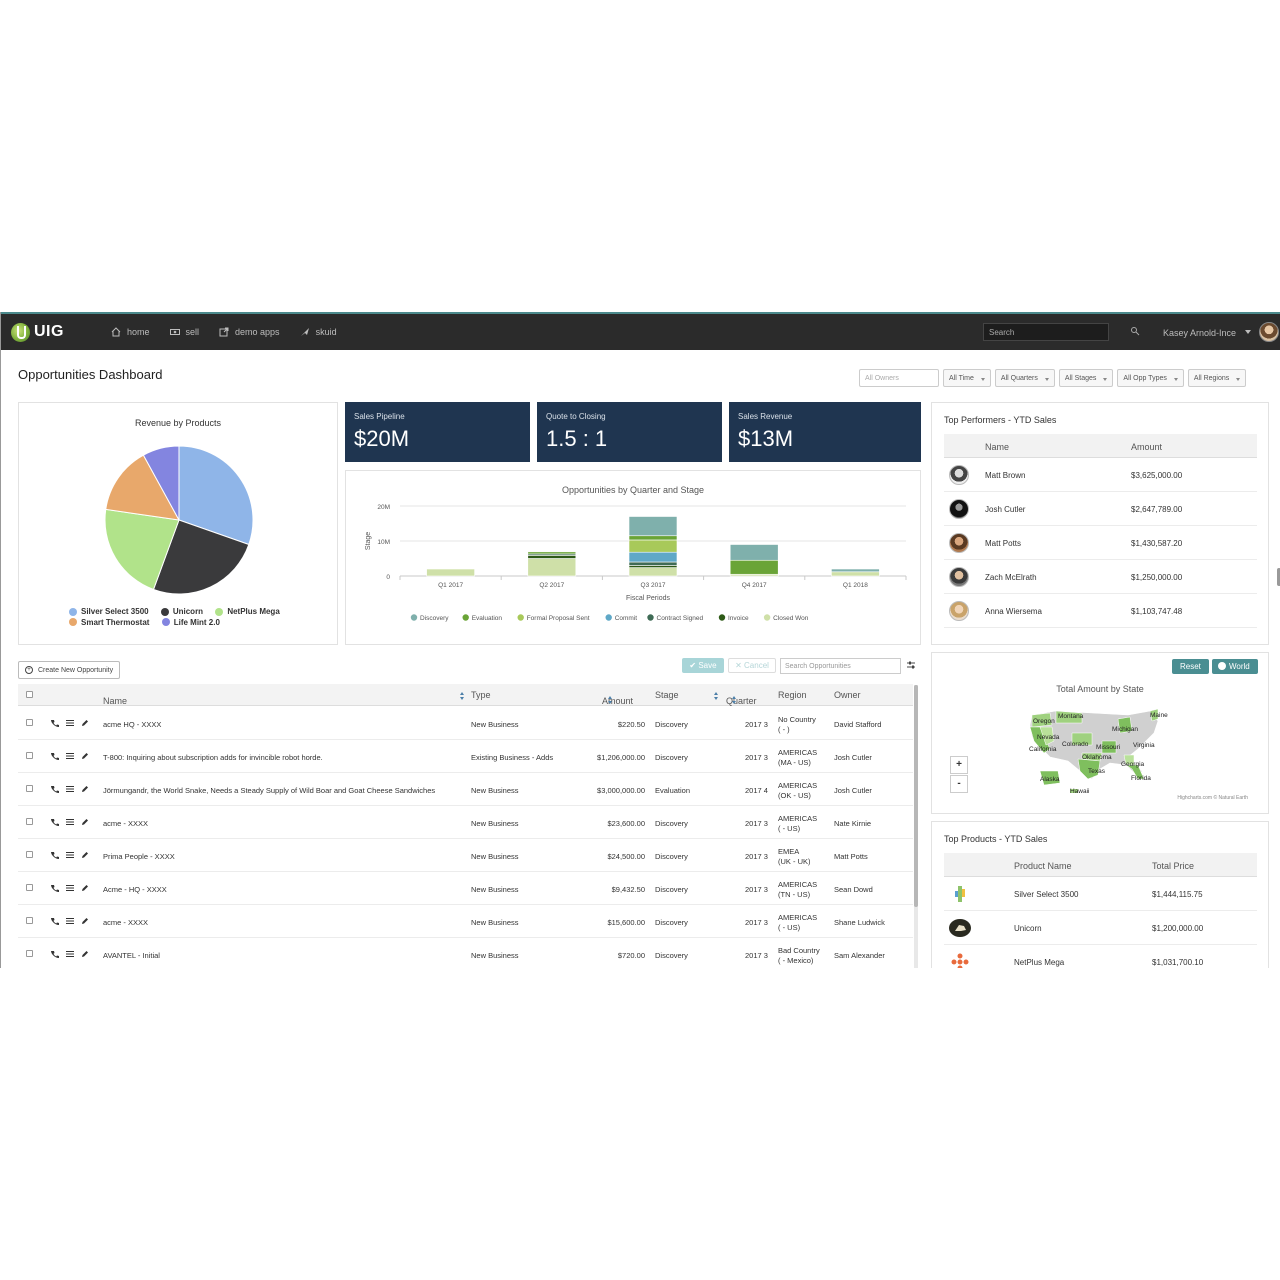 This screenshot has height=1280, width=1280. I want to click on col-name: Name, so click(997, 447).